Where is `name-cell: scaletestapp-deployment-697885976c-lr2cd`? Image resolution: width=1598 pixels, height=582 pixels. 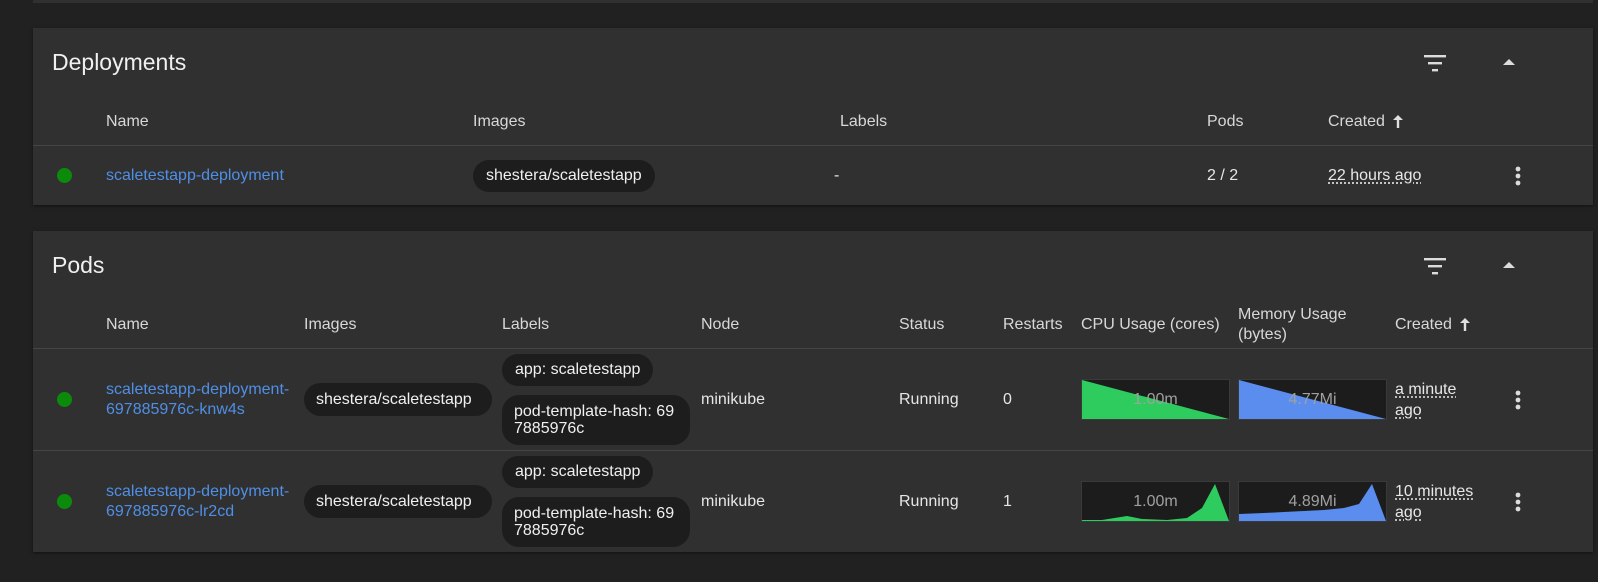 name-cell: scaletestapp-deployment-697885976c-lr2cd is located at coordinates (203, 501).